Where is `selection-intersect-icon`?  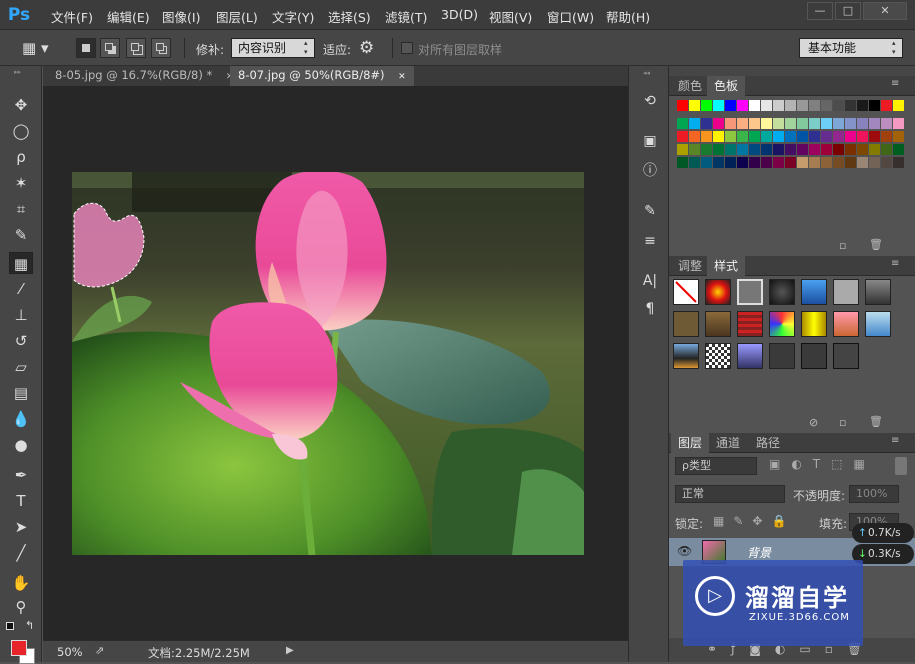
selection-intersect-icon is located at coordinates (161, 48).